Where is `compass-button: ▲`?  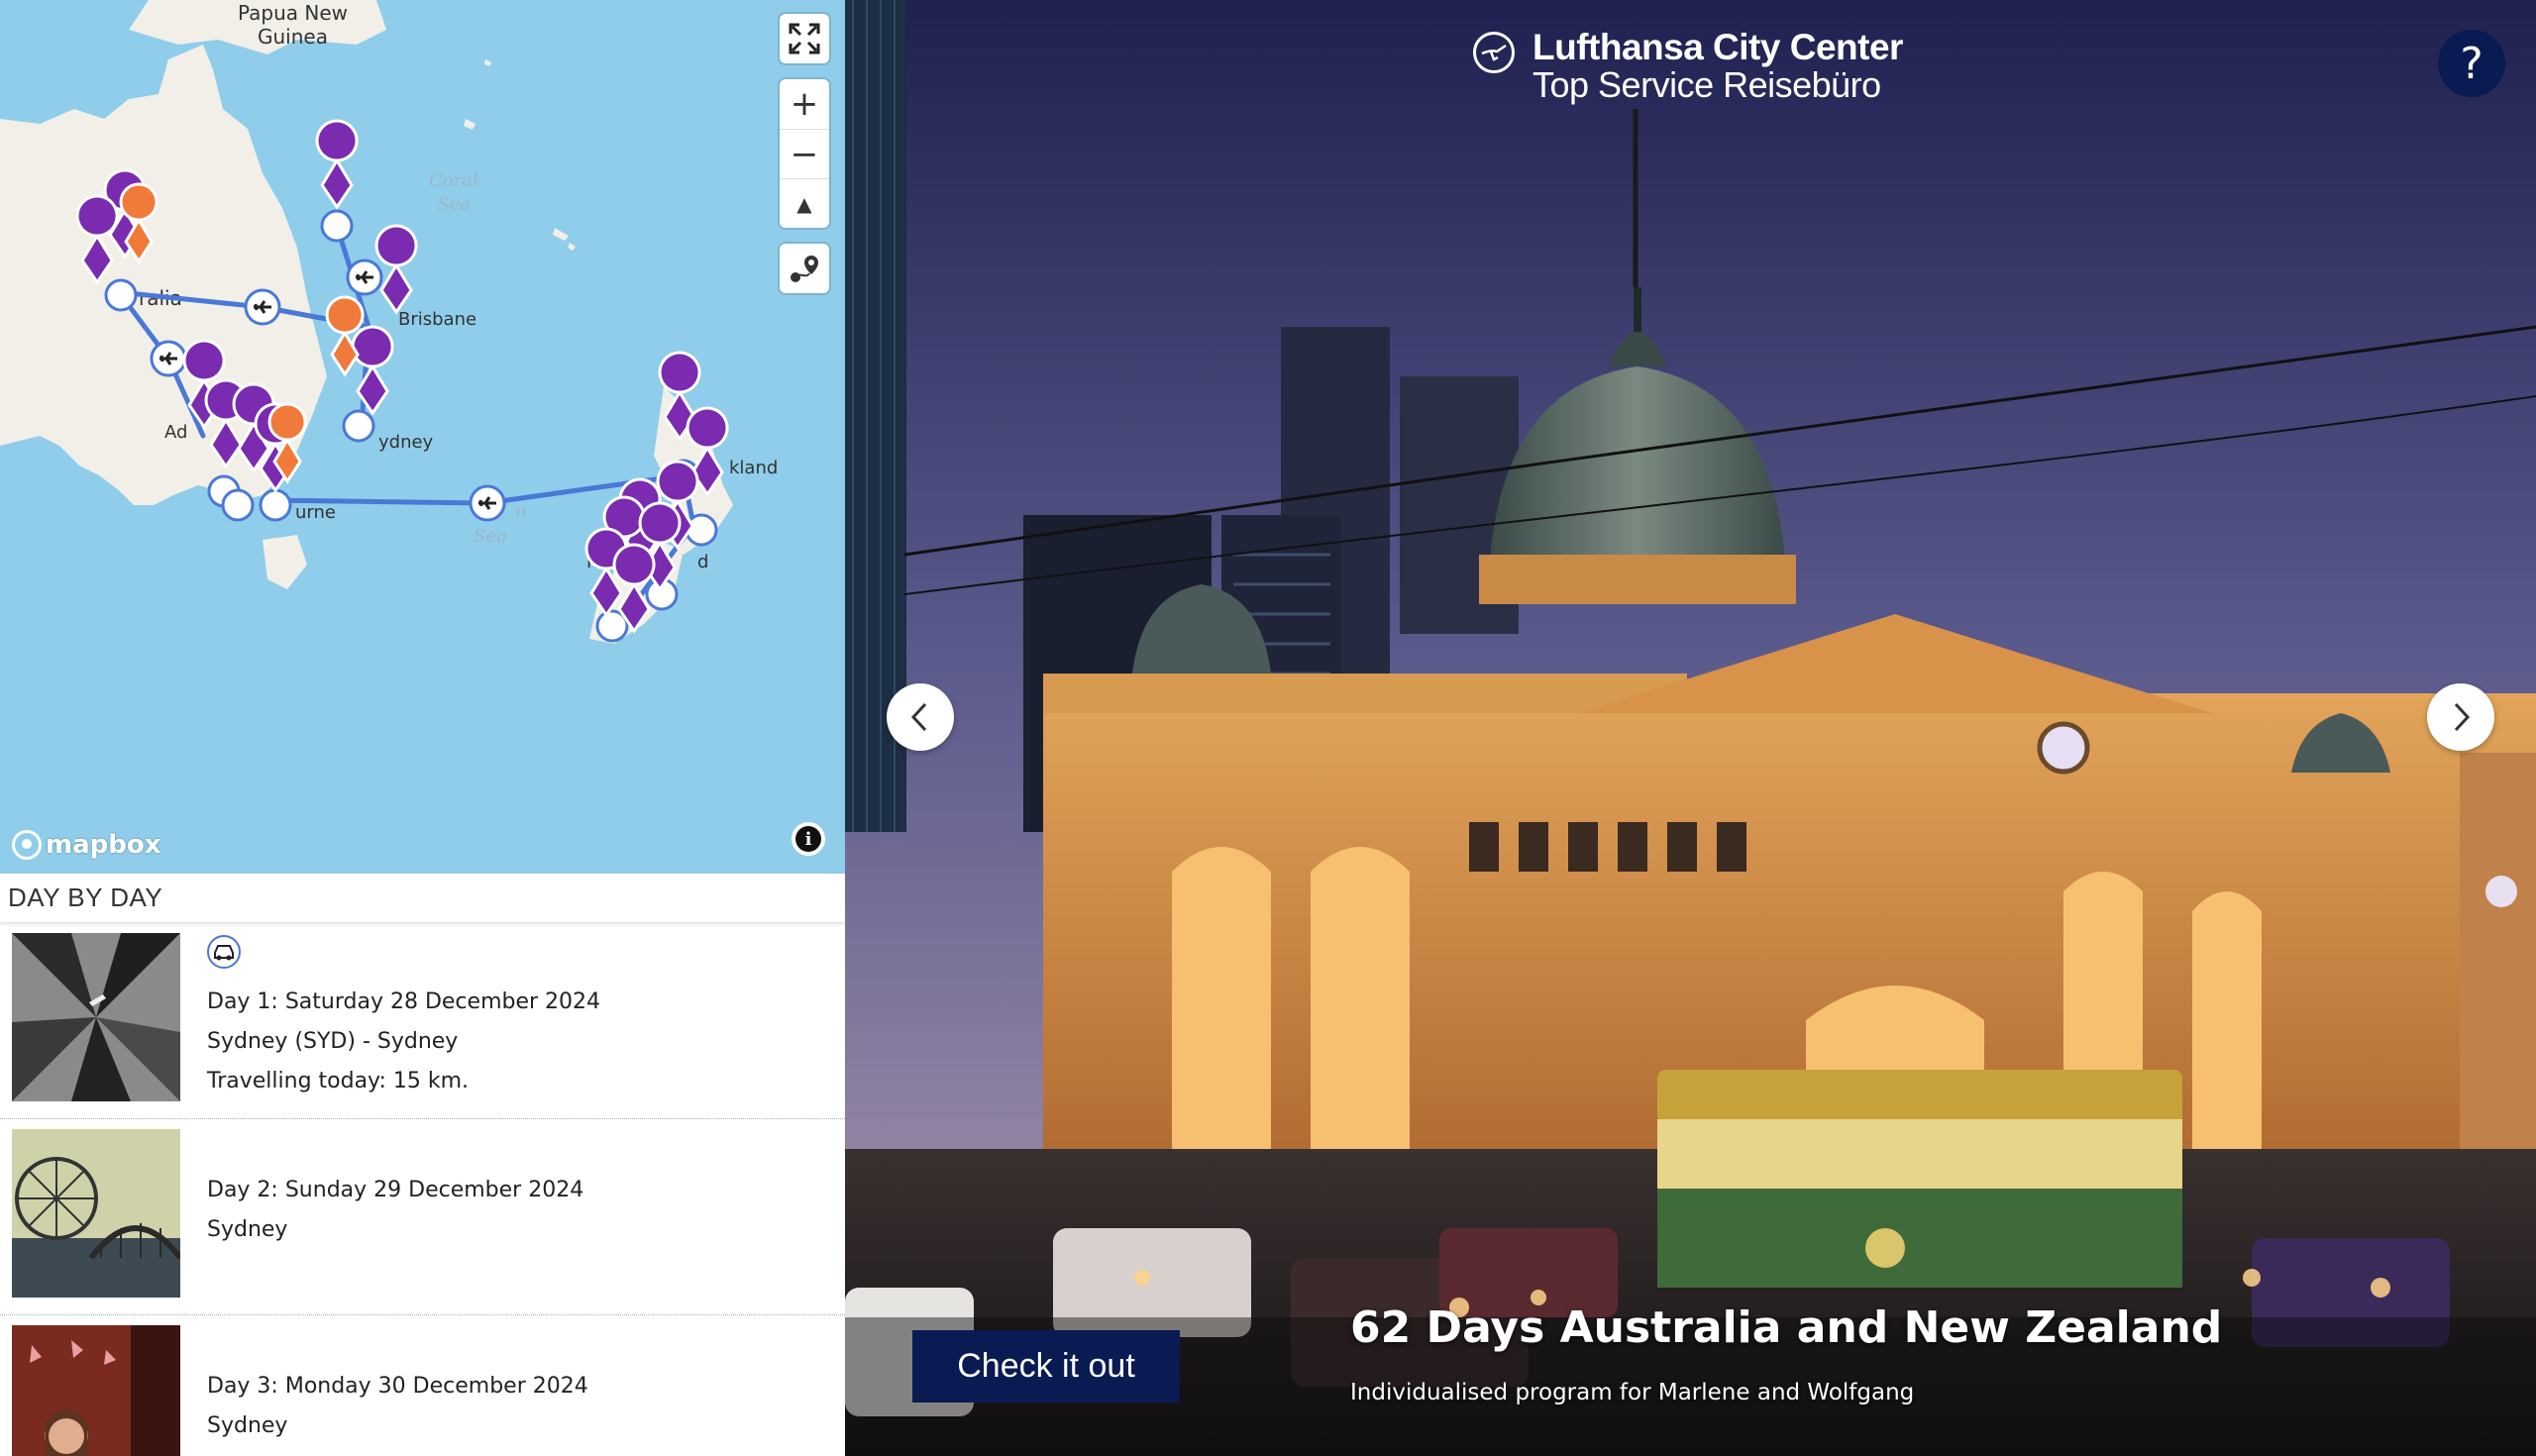 compass-button: ▲ is located at coordinates (804, 203).